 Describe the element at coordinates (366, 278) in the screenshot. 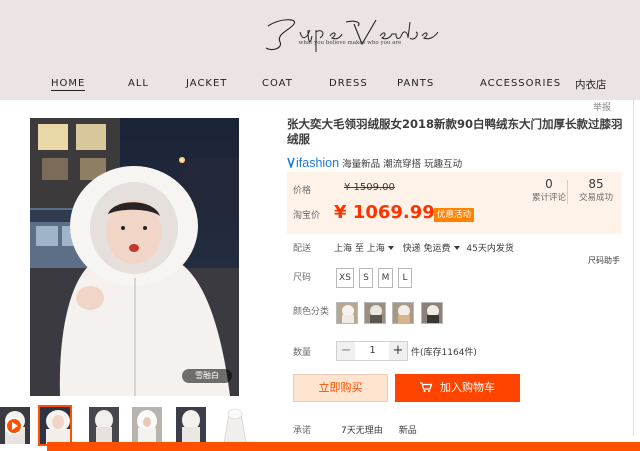

I see `size-option-s: S` at that location.